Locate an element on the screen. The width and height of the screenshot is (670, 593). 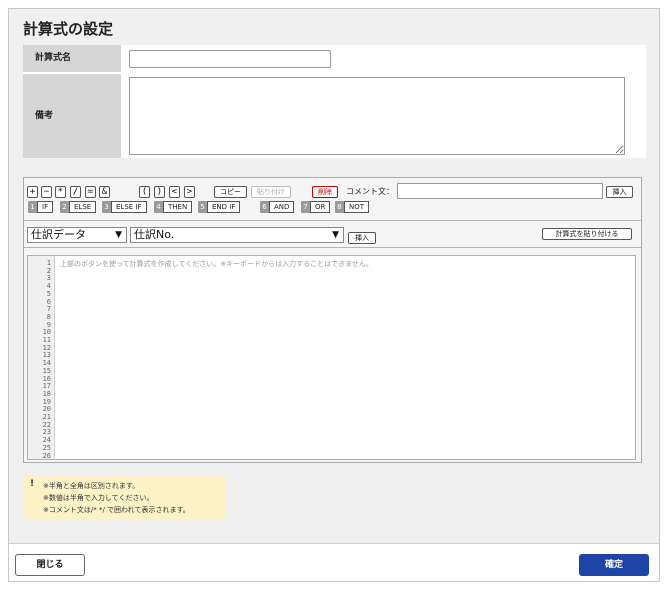
keyword-number: 3 is located at coordinates (106, 207).